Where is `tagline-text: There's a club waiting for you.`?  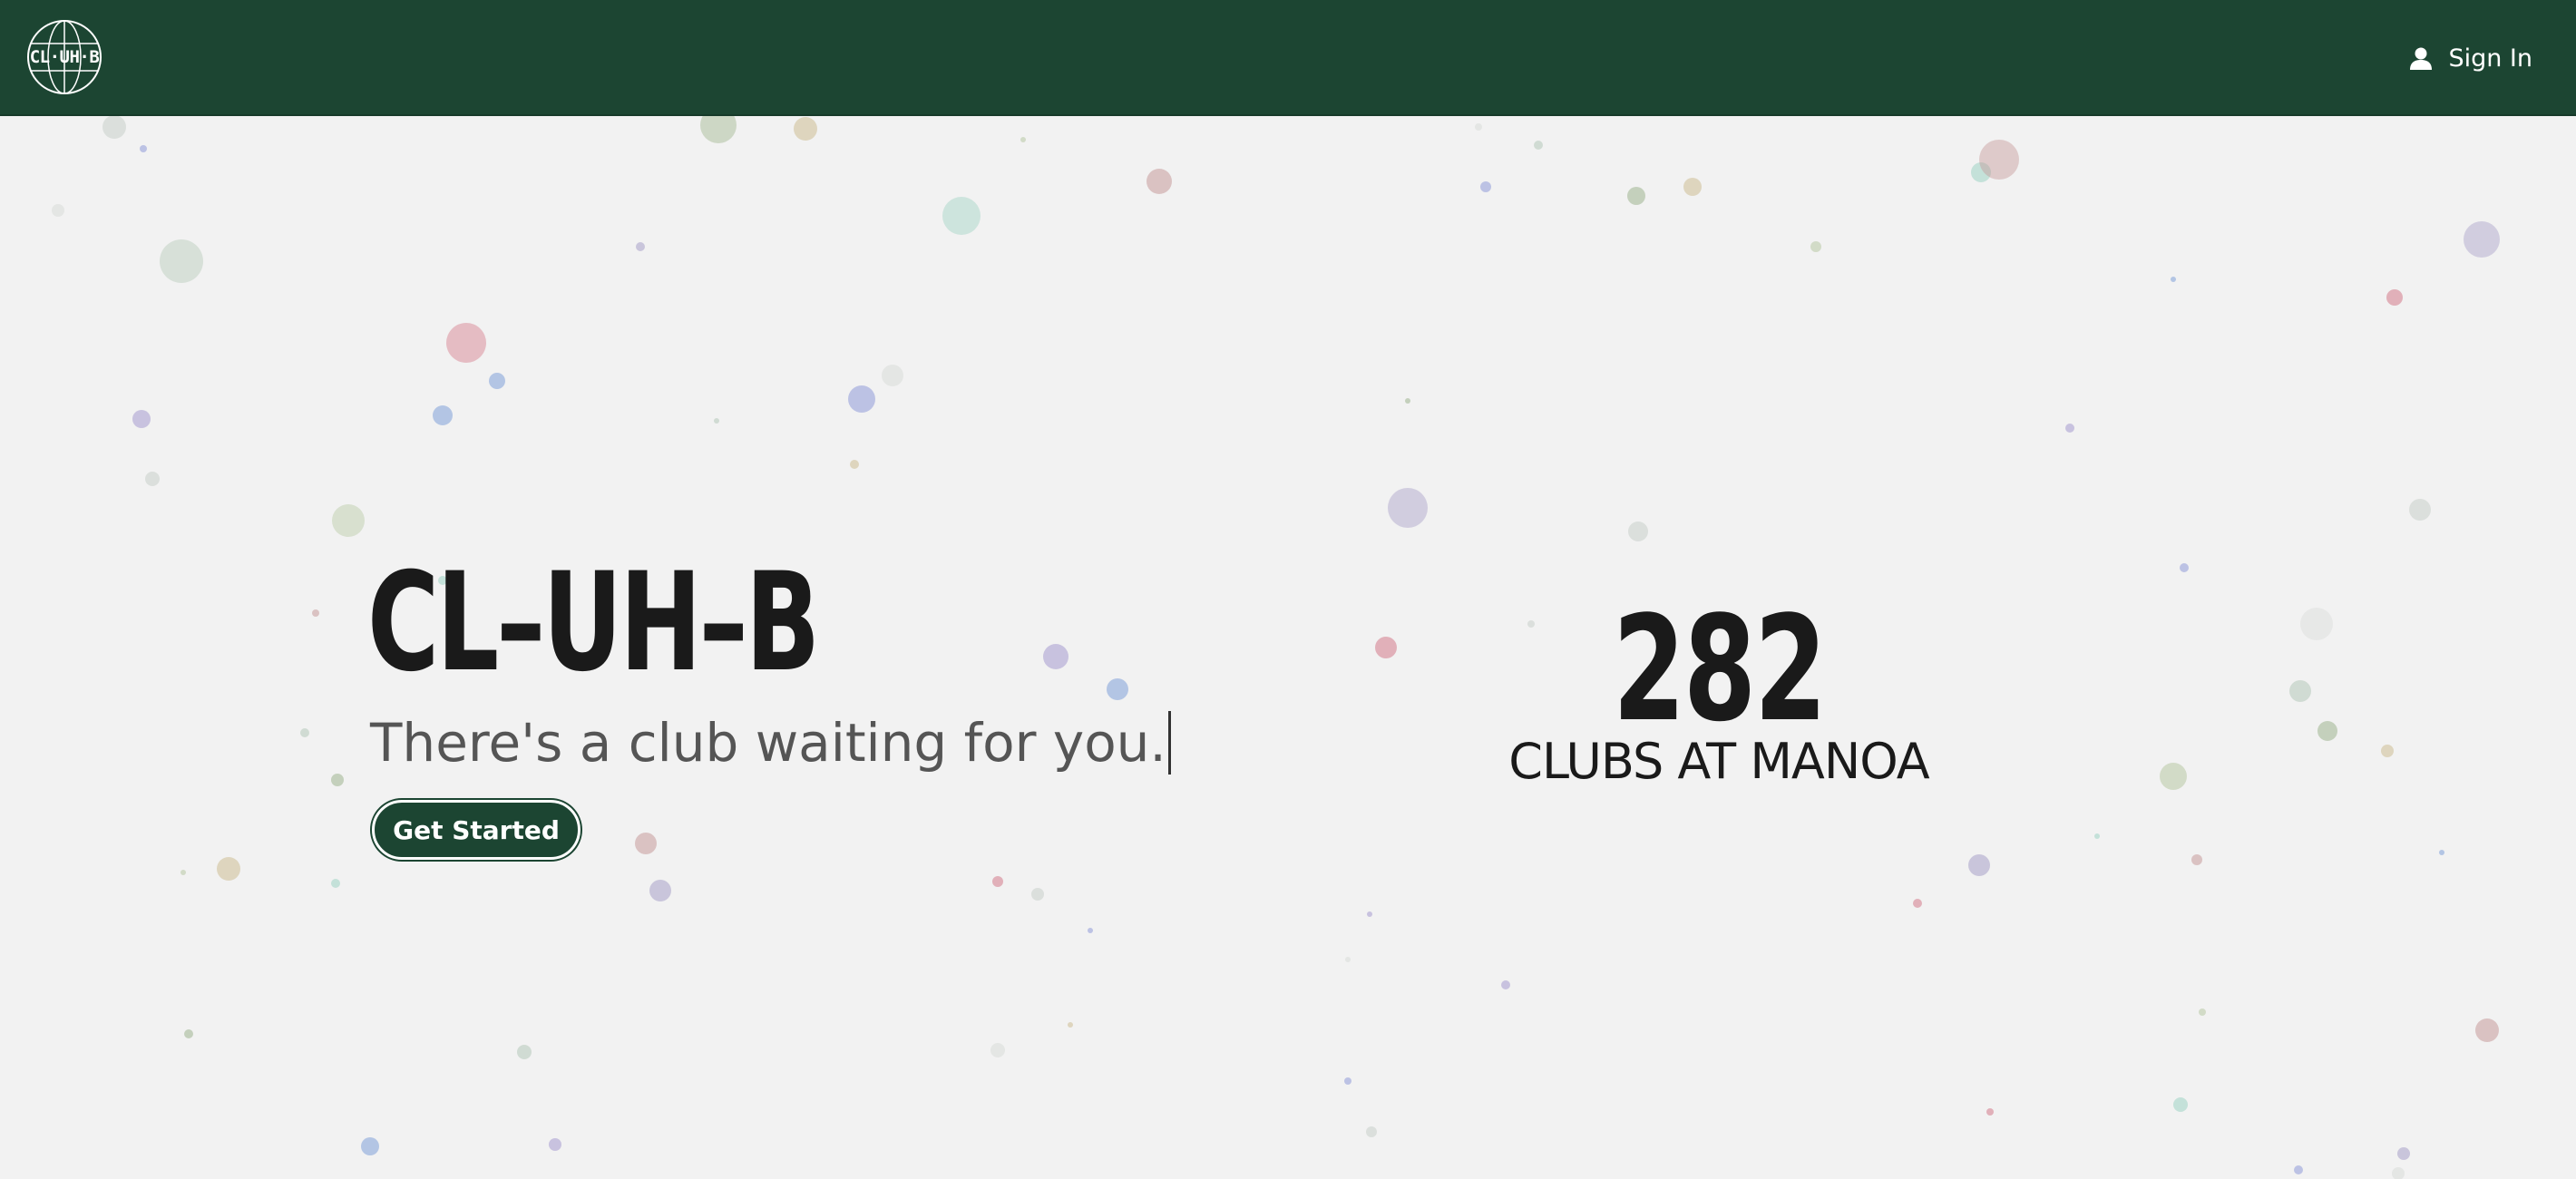
tagline-text: There's a club waiting for you. is located at coordinates (768, 743).